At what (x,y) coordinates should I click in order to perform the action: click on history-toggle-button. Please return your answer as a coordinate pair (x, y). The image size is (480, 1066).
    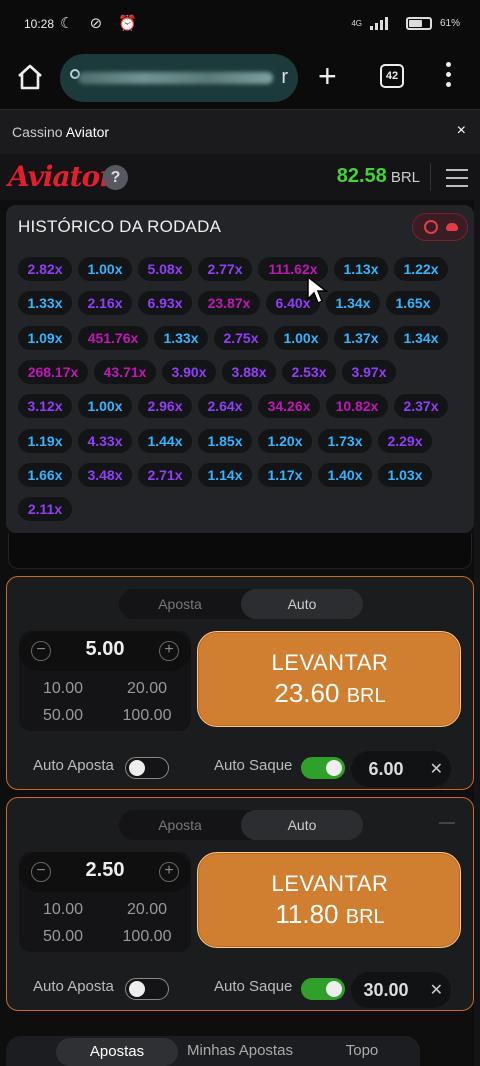
    Looking at the image, I should click on (440, 227).